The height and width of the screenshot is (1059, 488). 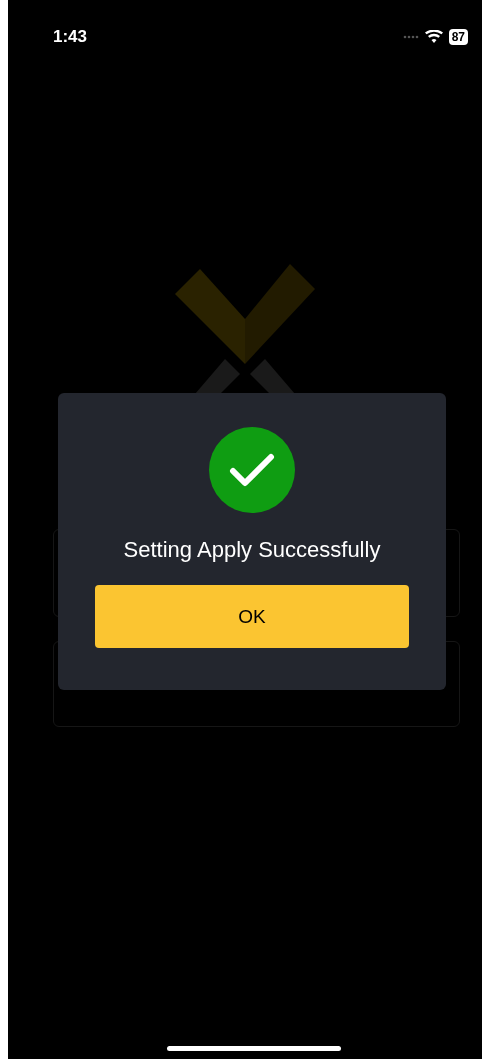 What do you see at coordinates (252, 550) in the screenshot?
I see `dialog-message: Setting Apply Successfully` at bounding box center [252, 550].